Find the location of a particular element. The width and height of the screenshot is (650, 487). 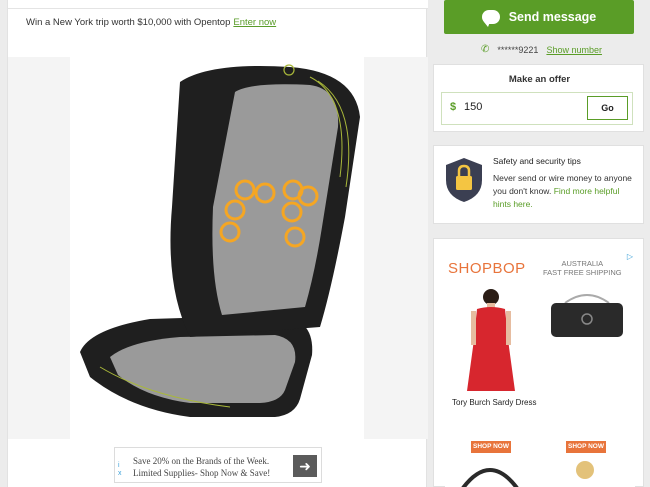

offer-go-button: Go is located at coordinates (607, 108).